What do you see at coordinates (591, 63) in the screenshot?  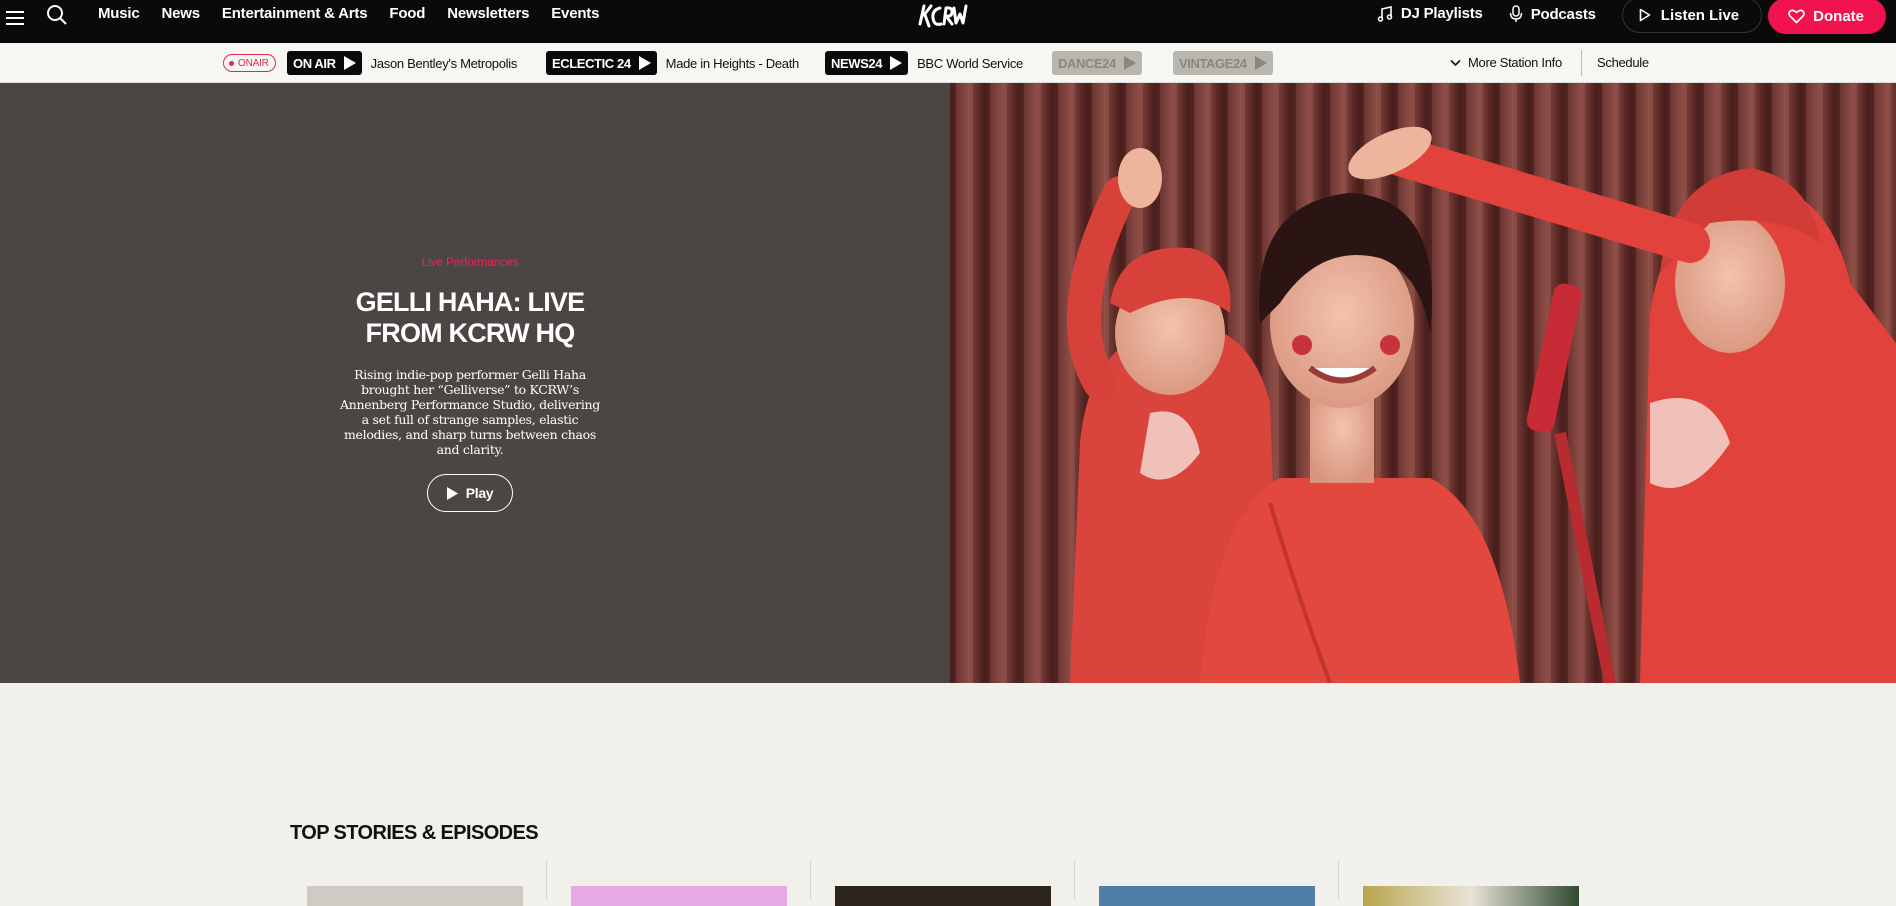 I see `station-name: ECLECTIC 24` at bounding box center [591, 63].